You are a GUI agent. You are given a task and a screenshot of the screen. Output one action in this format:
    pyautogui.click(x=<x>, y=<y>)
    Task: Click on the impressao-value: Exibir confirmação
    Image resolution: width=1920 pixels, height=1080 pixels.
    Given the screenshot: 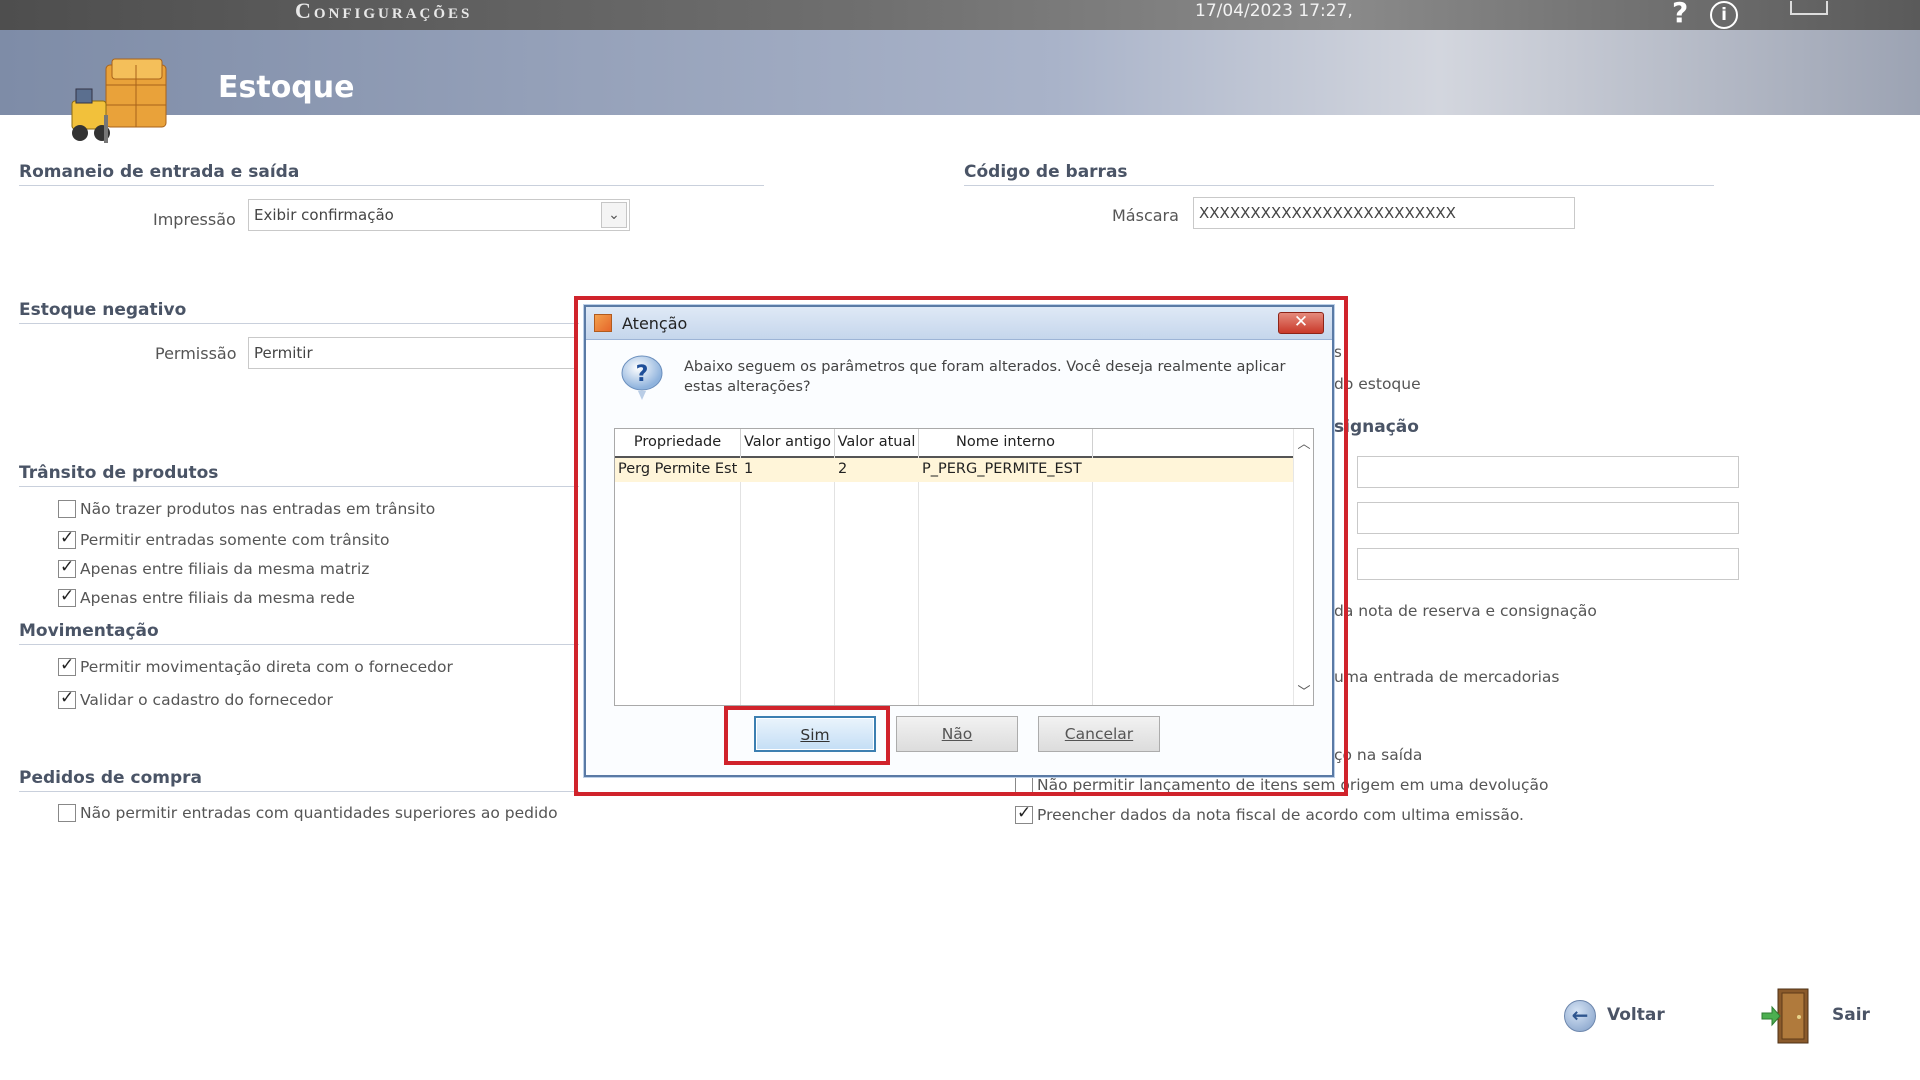 What is the action you would take?
    pyautogui.click(x=324, y=215)
    